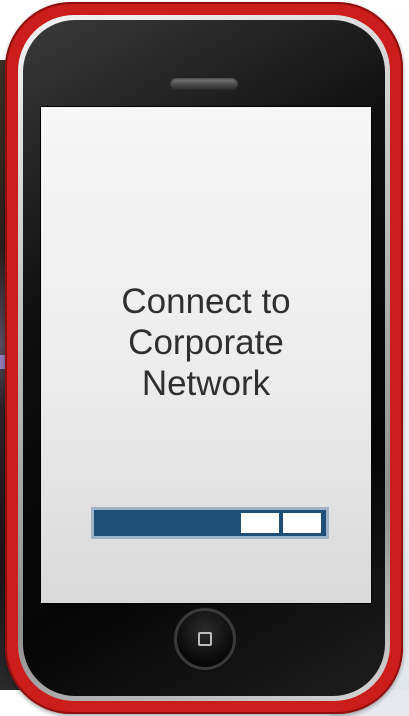 The width and height of the screenshot is (409, 716). What do you see at coordinates (204, 84) in the screenshot?
I see `speaker-grille` at bounding box center [204, 84].